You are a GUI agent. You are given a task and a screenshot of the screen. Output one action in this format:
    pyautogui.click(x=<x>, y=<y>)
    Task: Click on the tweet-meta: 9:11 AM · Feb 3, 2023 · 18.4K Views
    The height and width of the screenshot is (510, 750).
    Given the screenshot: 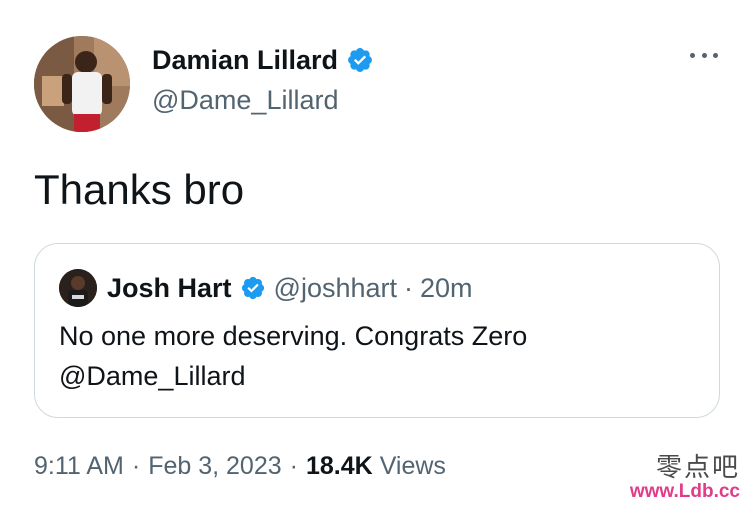 What is the action you would take?
    pyautogui.click(x=240, y=466)
    